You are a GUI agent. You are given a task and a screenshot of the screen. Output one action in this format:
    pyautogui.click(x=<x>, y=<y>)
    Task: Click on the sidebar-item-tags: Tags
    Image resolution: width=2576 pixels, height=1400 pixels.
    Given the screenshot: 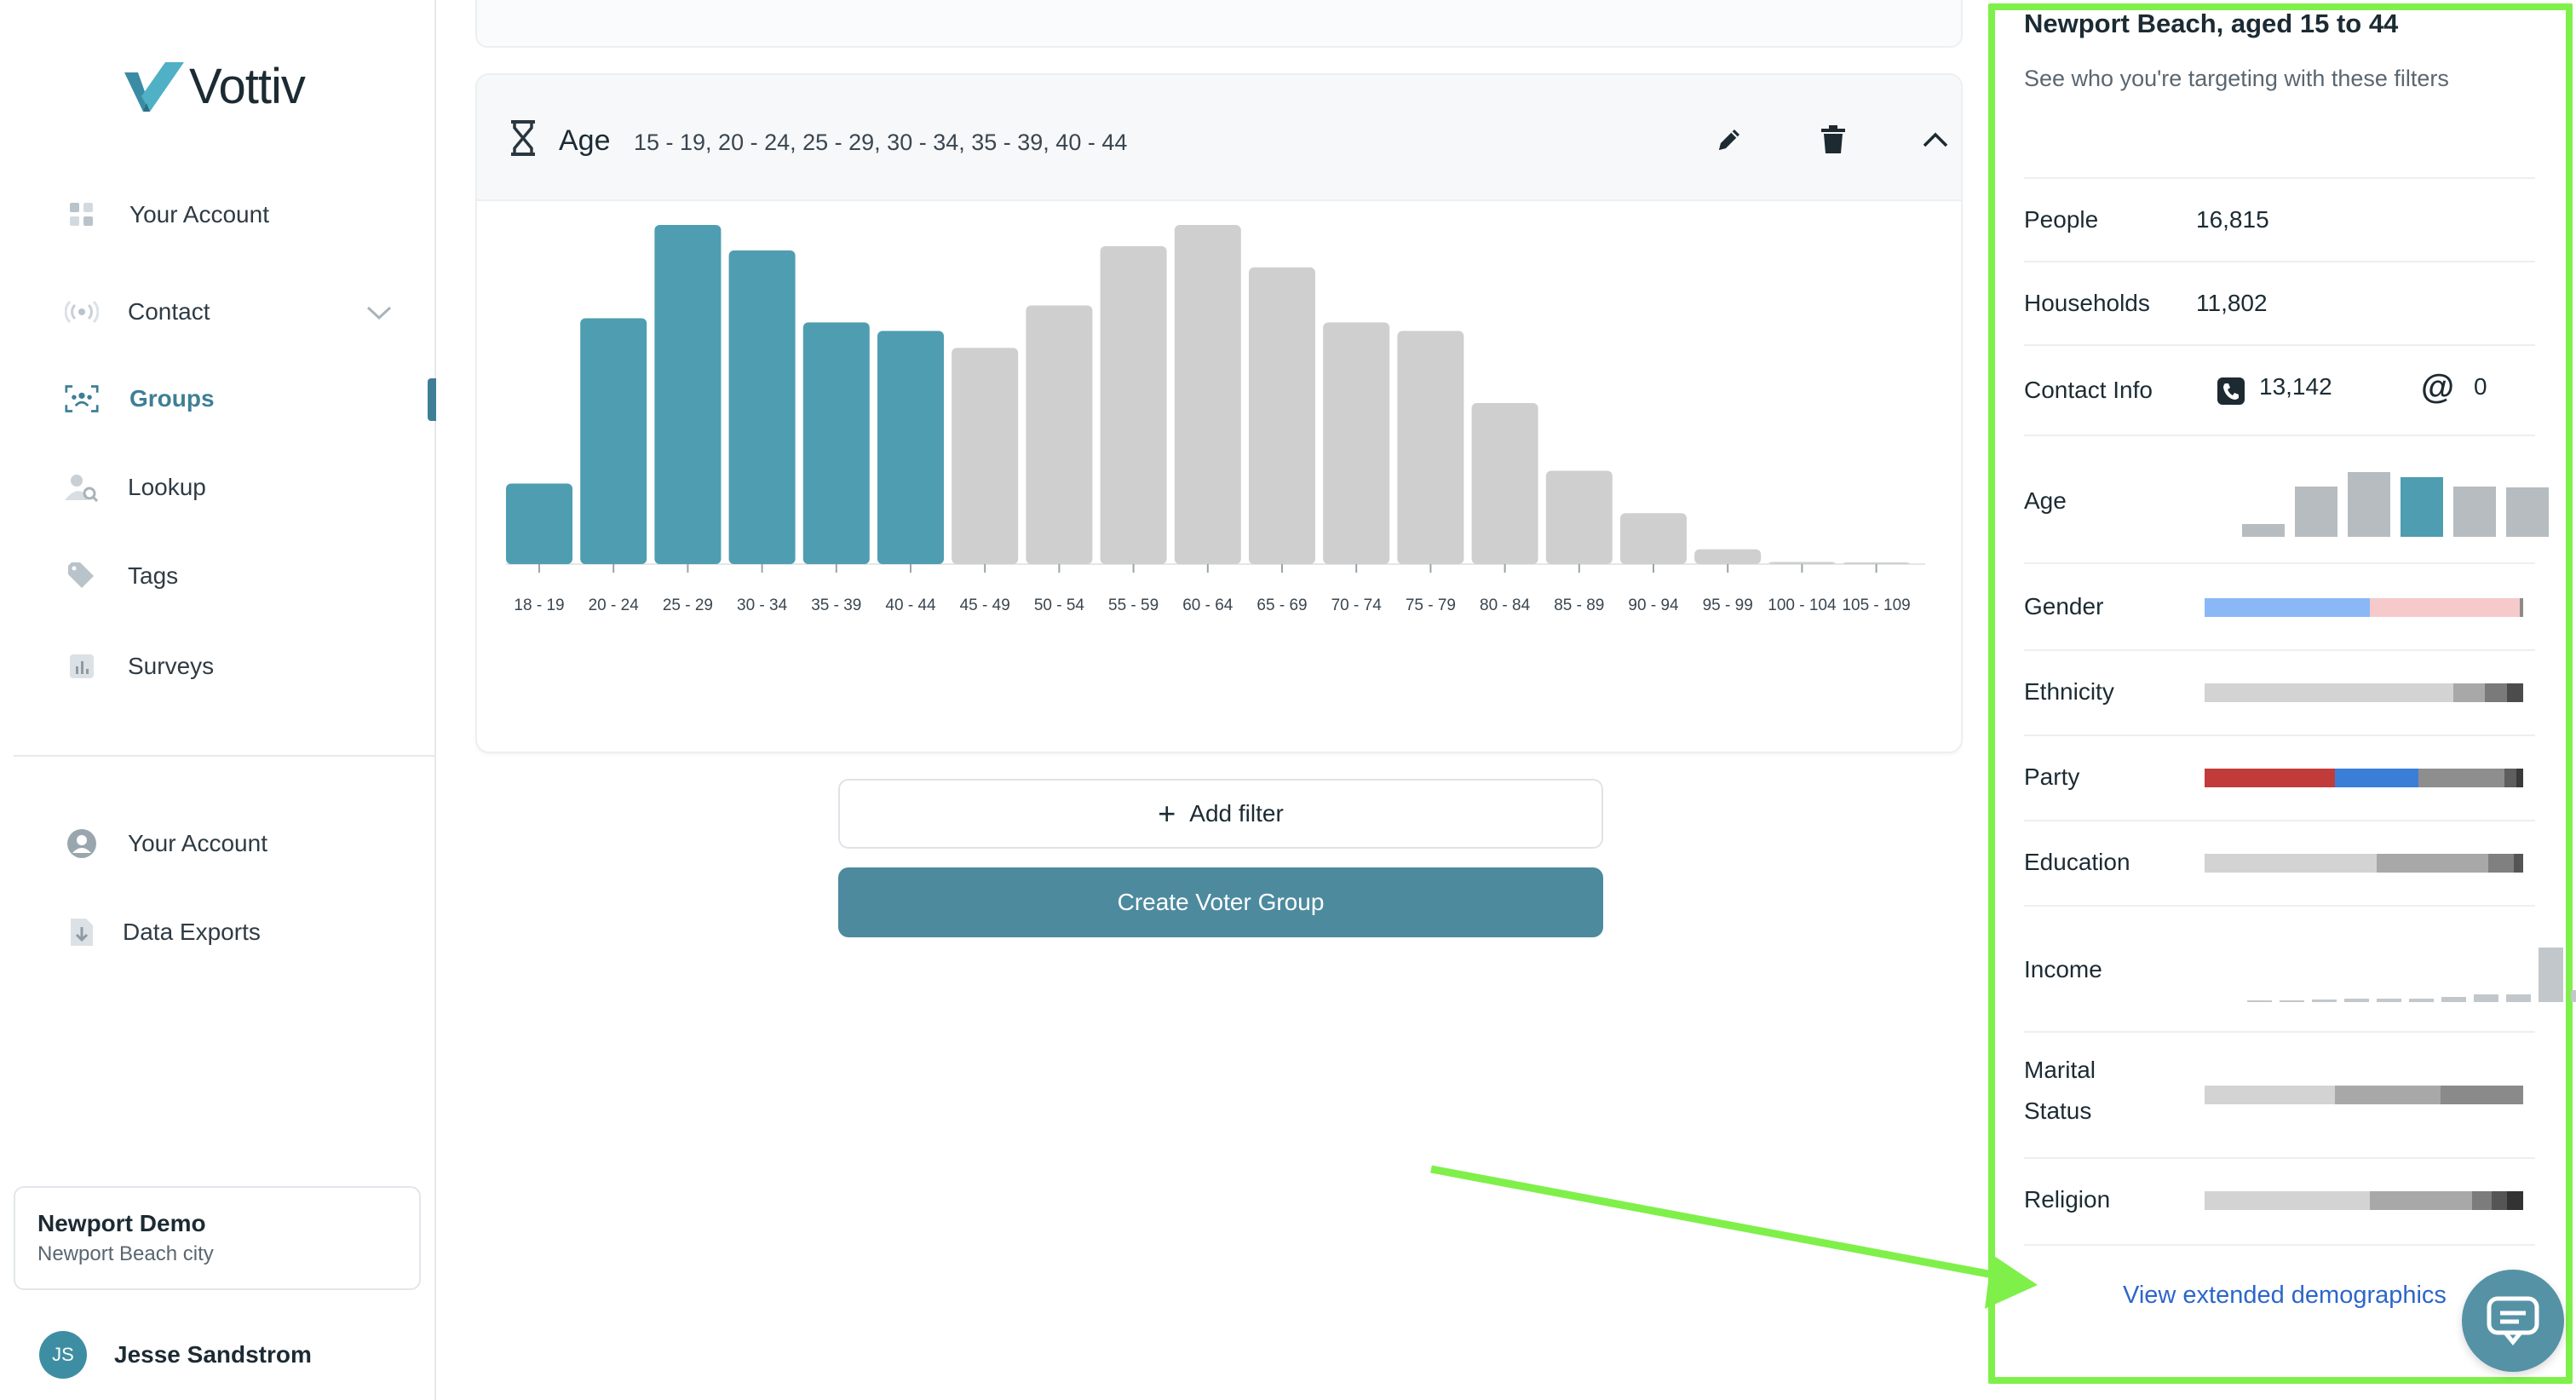 What is the action you would take?
    pyautogui.click(x=122, y=576)
    